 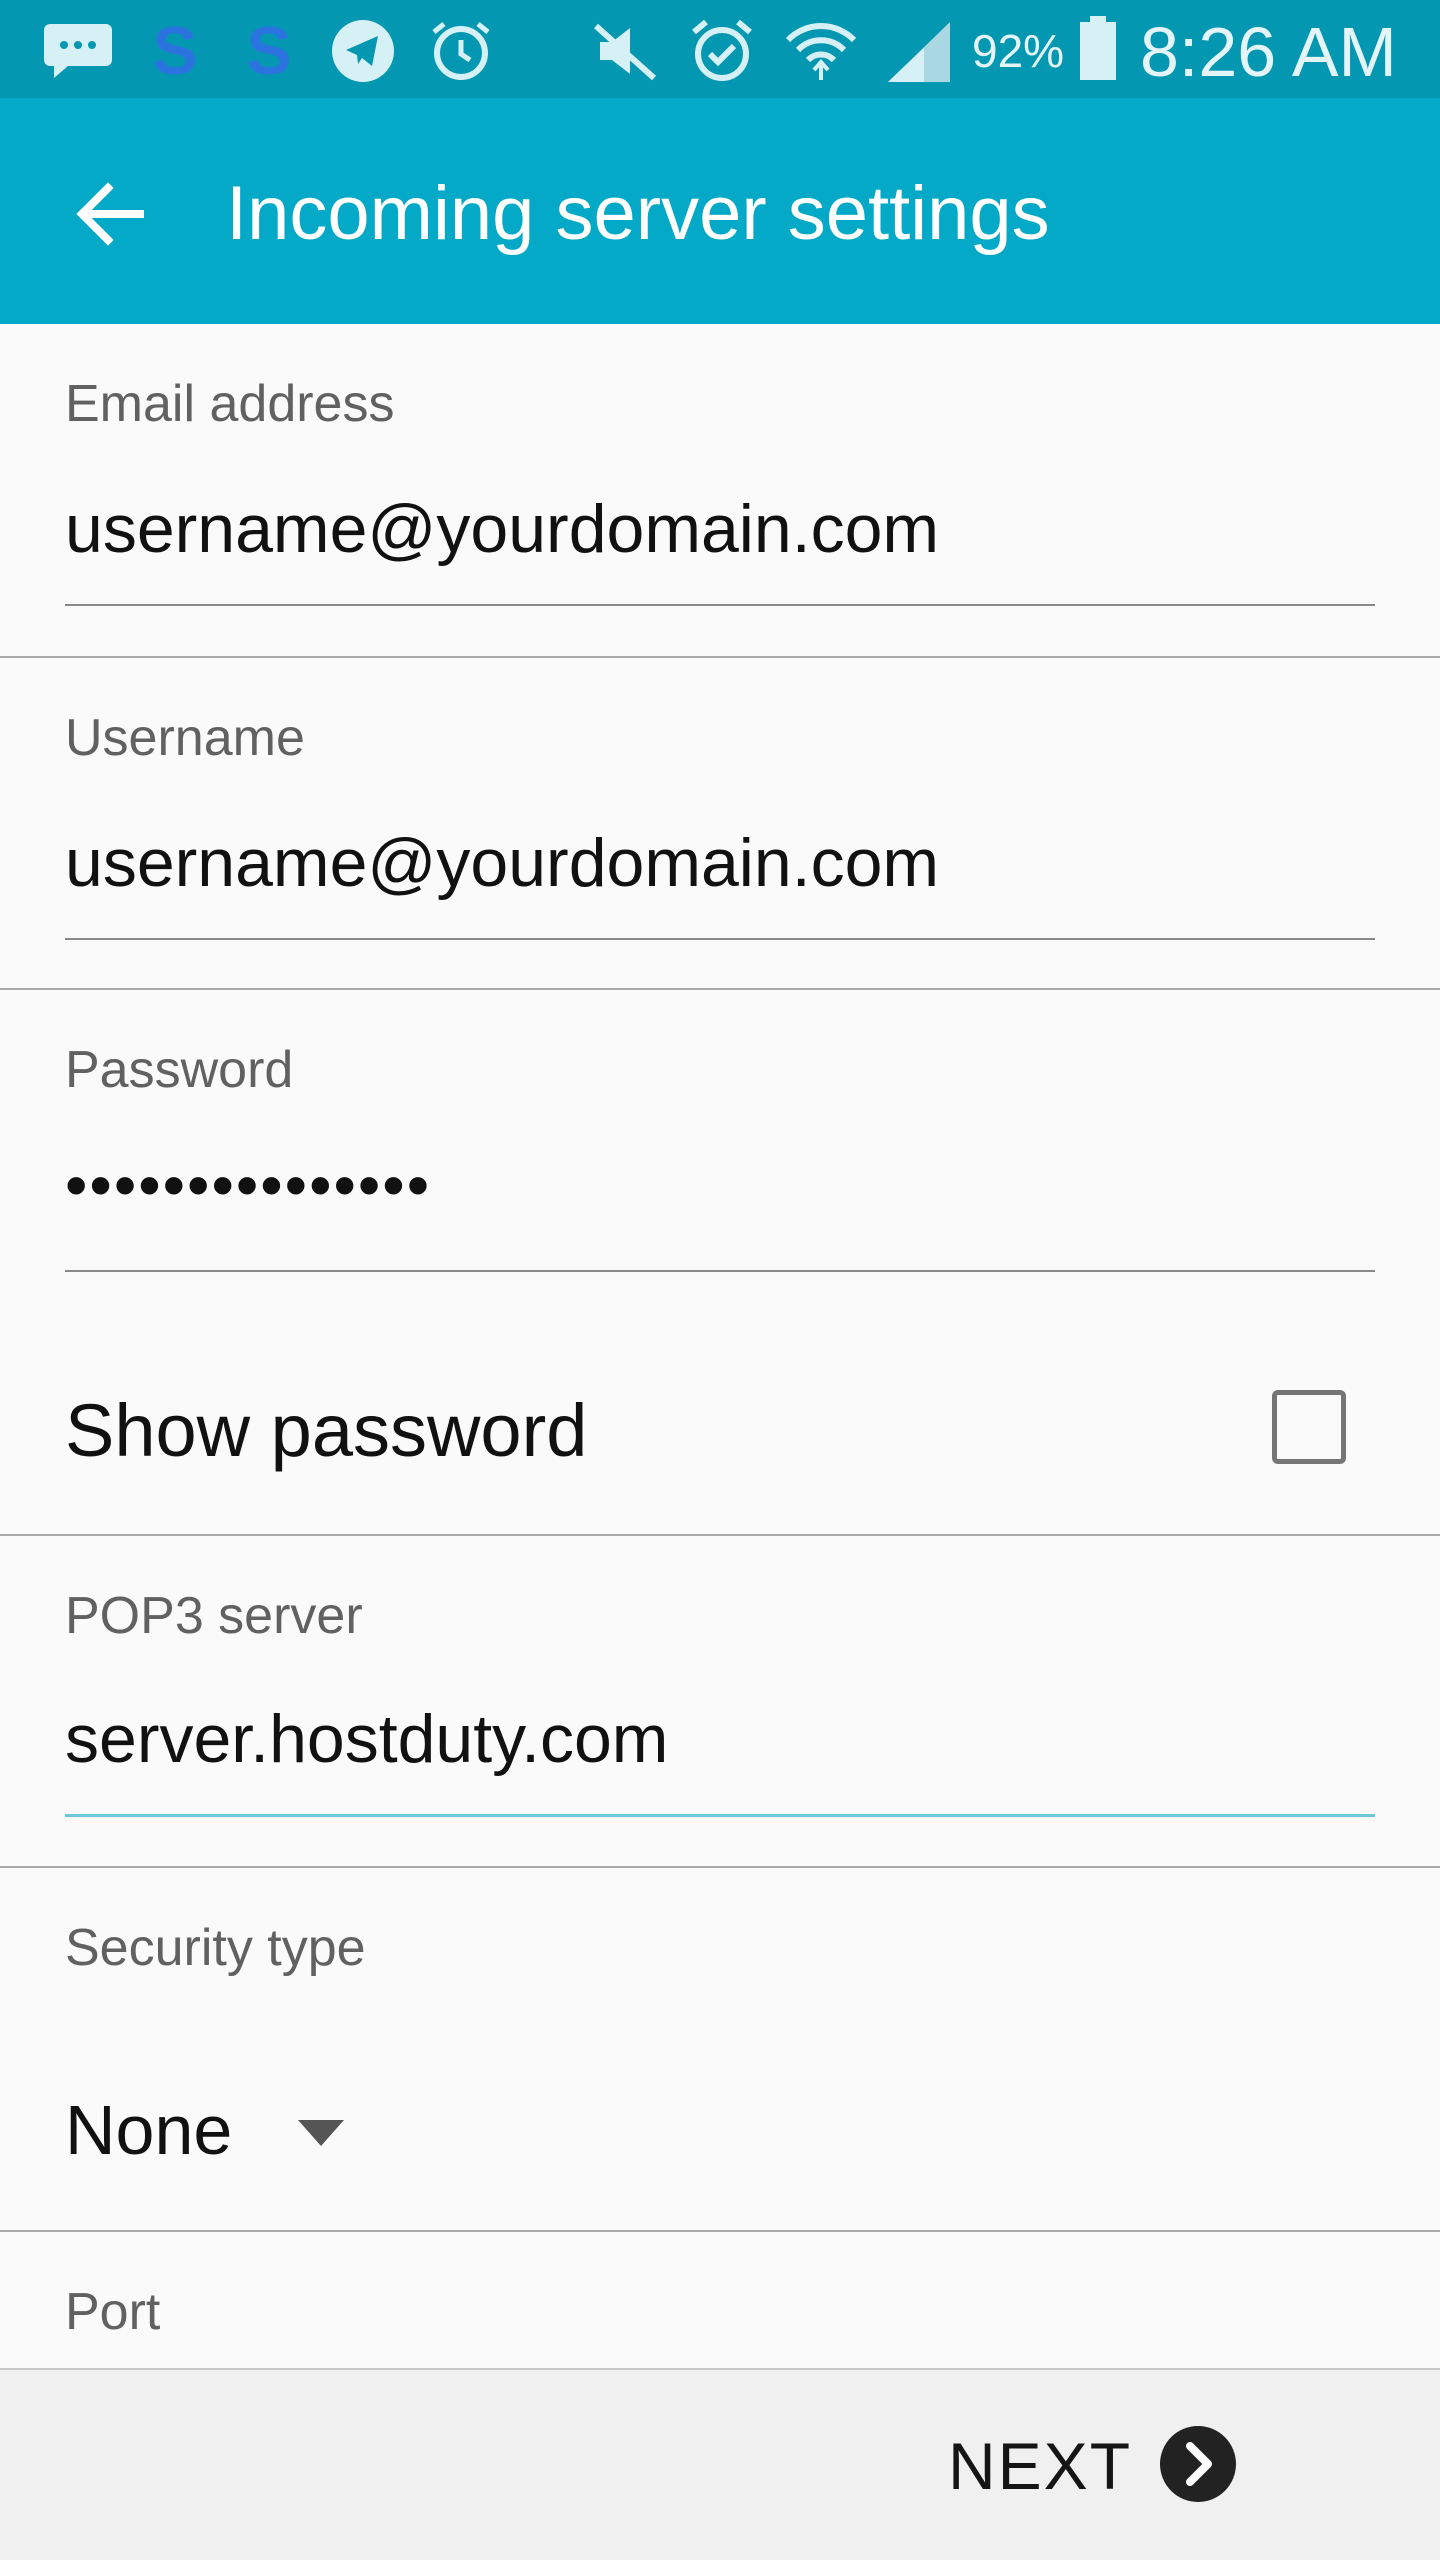 I want to click on battery-icon, so click(x=1098, y=48).